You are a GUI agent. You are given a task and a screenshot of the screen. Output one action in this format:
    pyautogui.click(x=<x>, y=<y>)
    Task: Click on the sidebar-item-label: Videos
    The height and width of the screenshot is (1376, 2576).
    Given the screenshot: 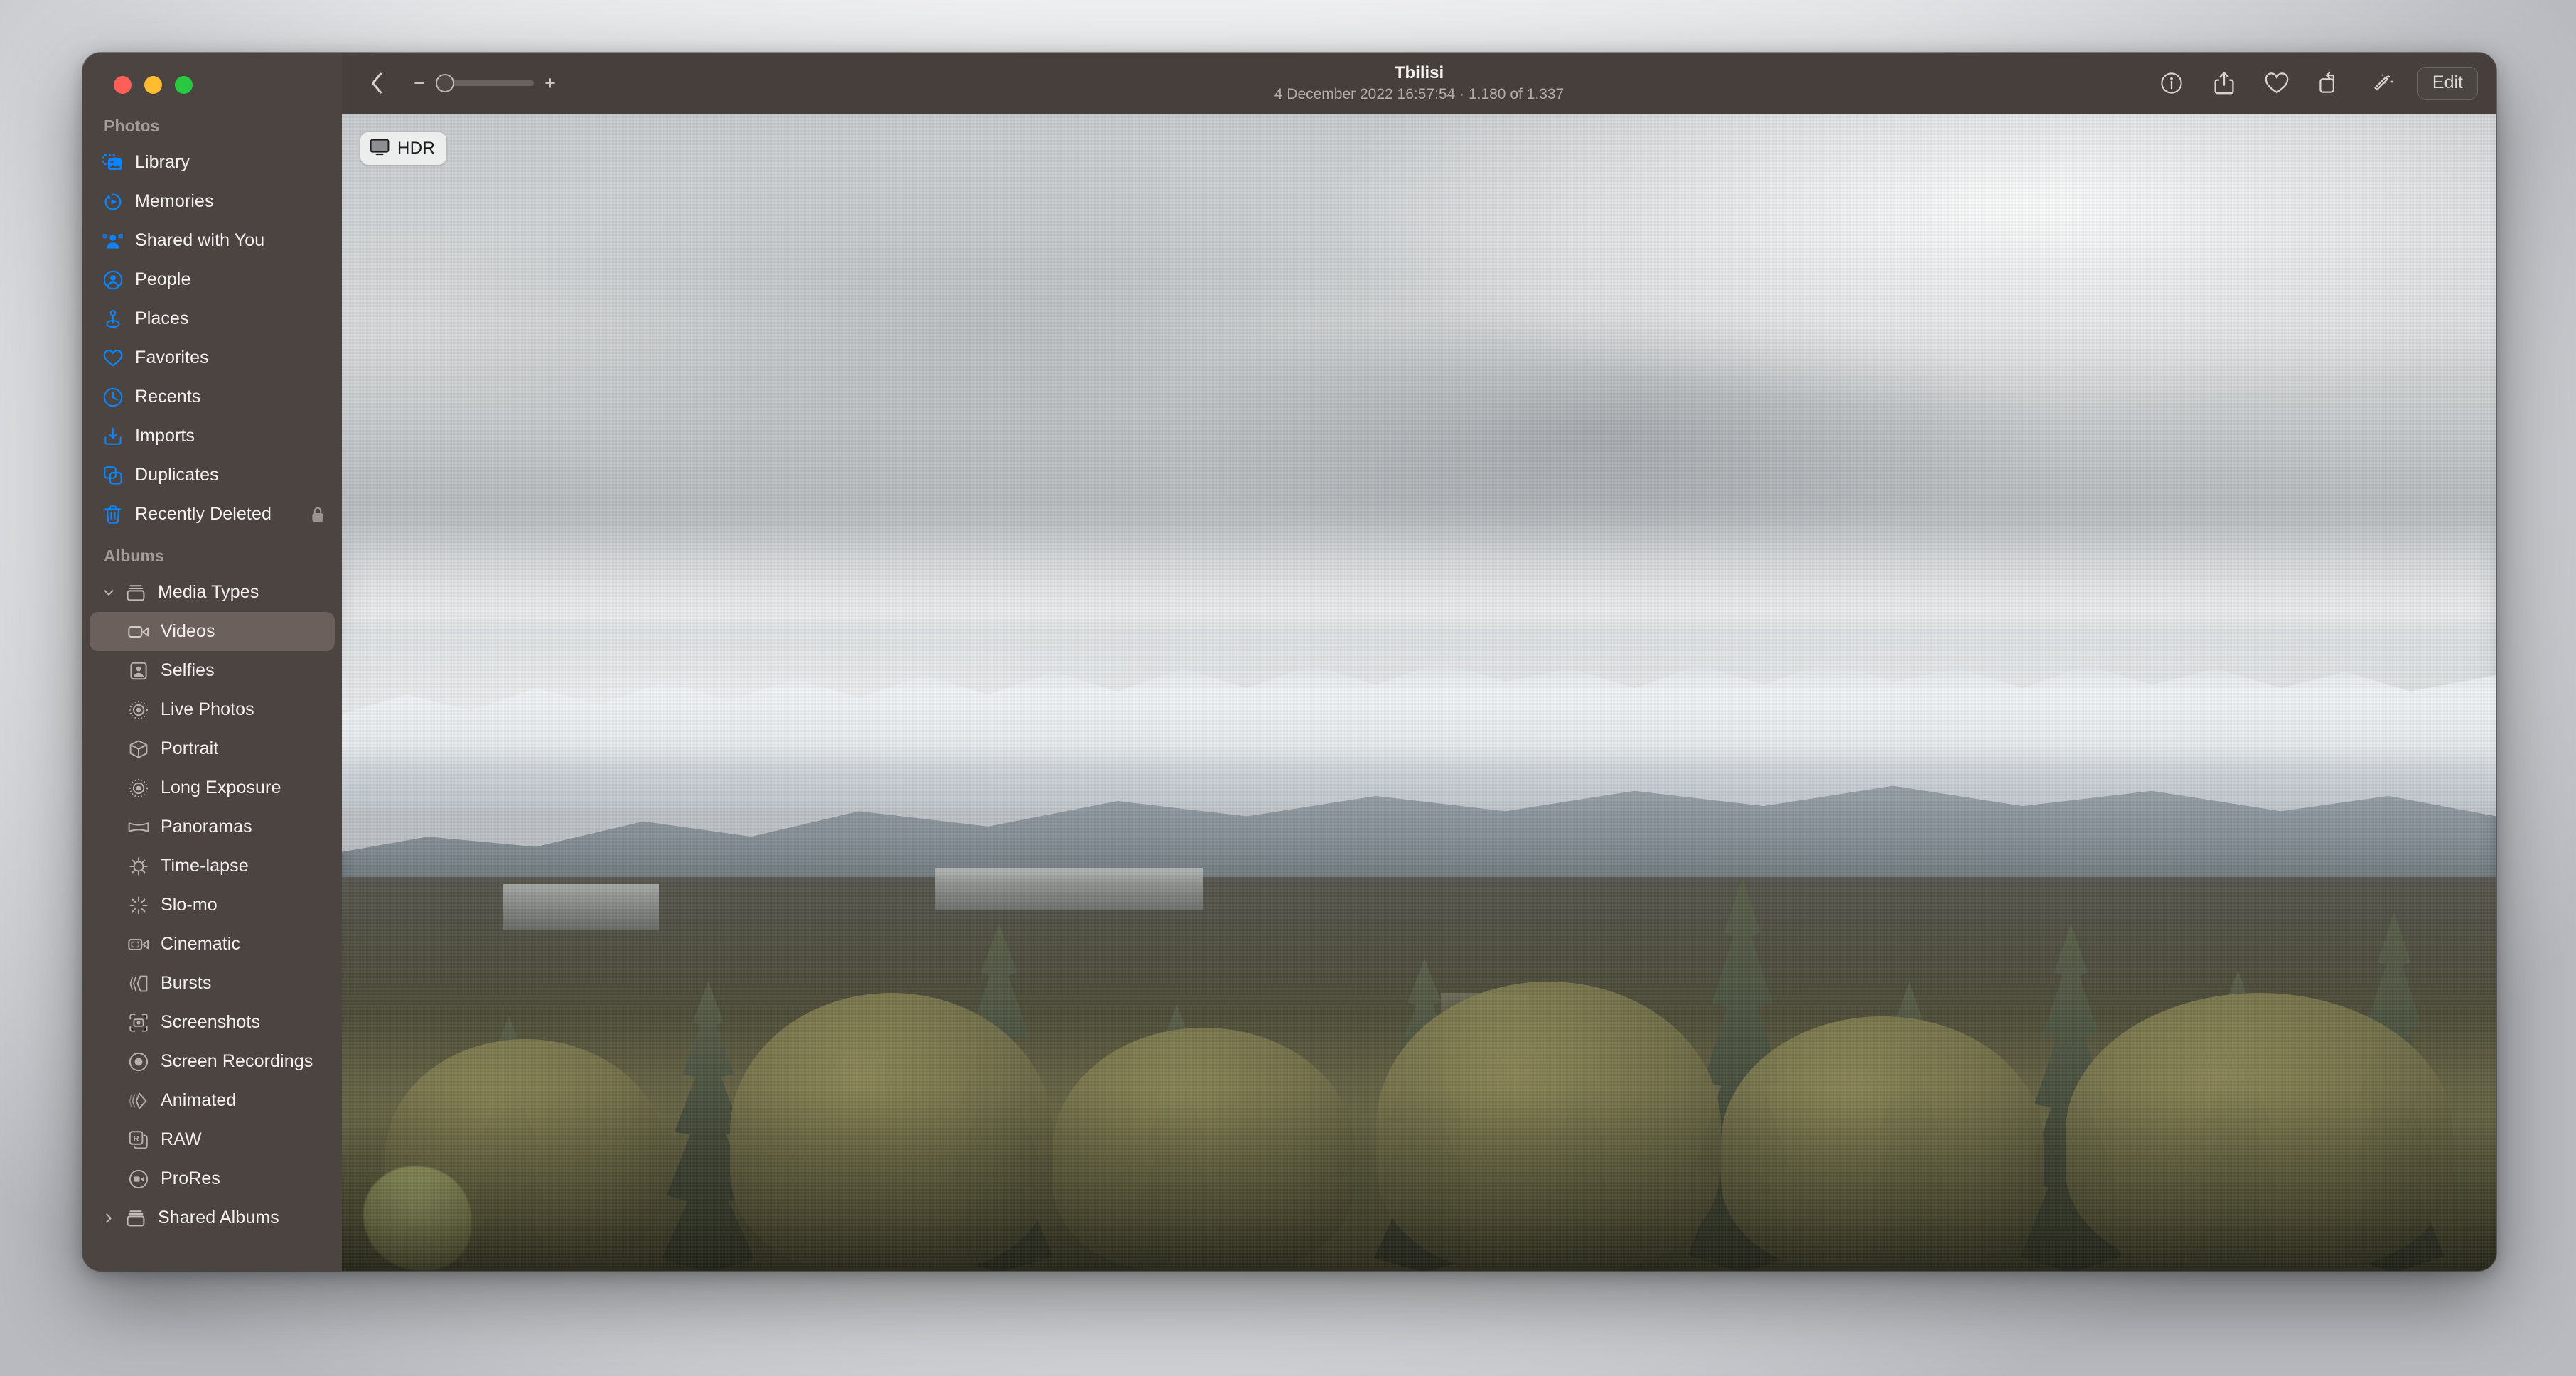 What is the action you would take?
    pyautogui.click(x=188, y=631)
    